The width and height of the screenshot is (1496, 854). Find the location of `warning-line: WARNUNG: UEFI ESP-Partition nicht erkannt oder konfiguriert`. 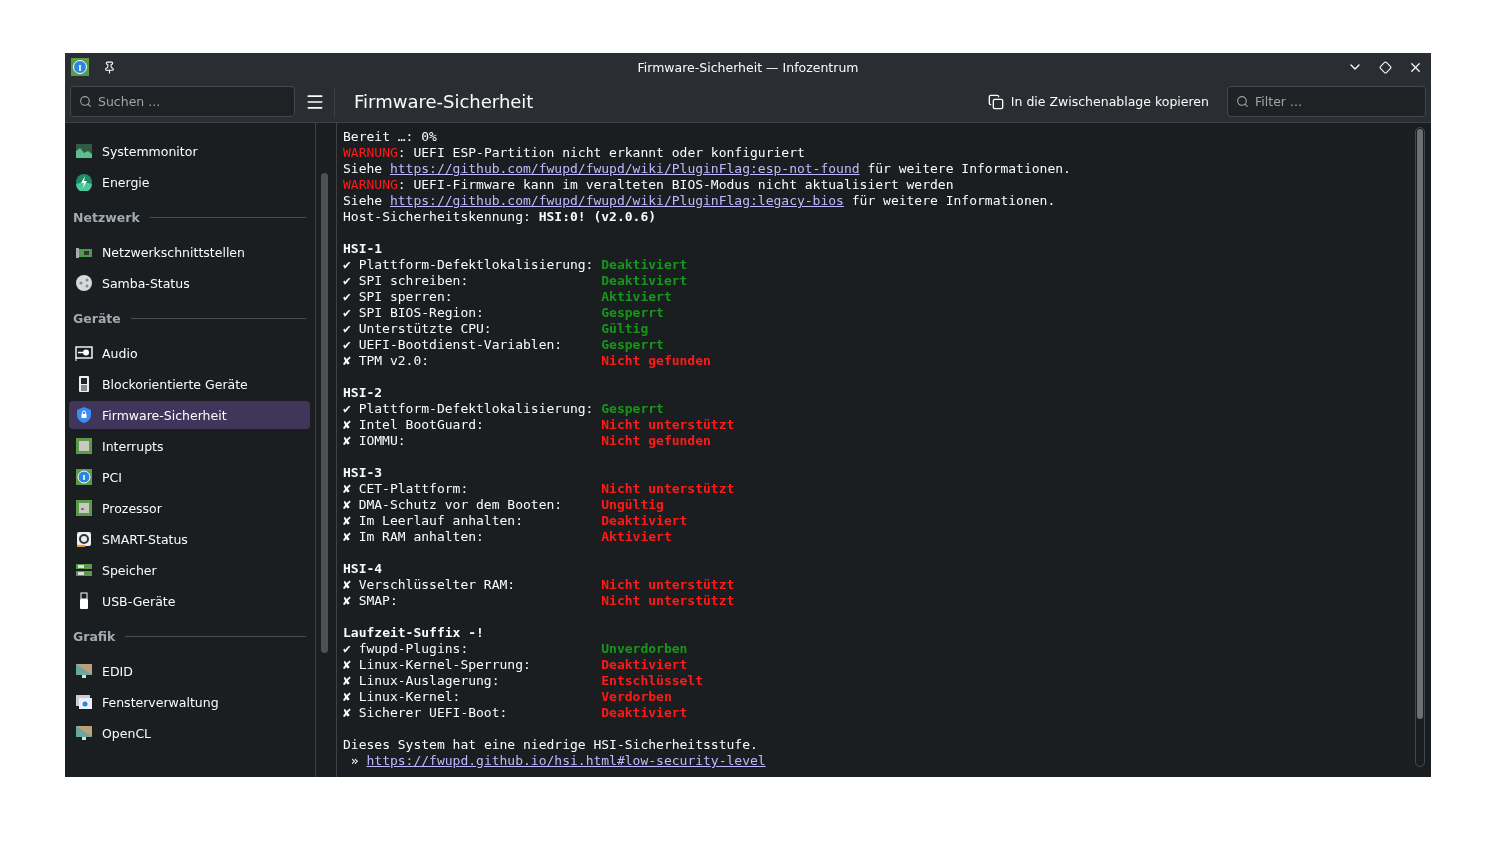

warning-line: WARNUNG: UEFI ESP-Partition nicht erkannt oder konfiguriert is located at coordinates (574, 153).